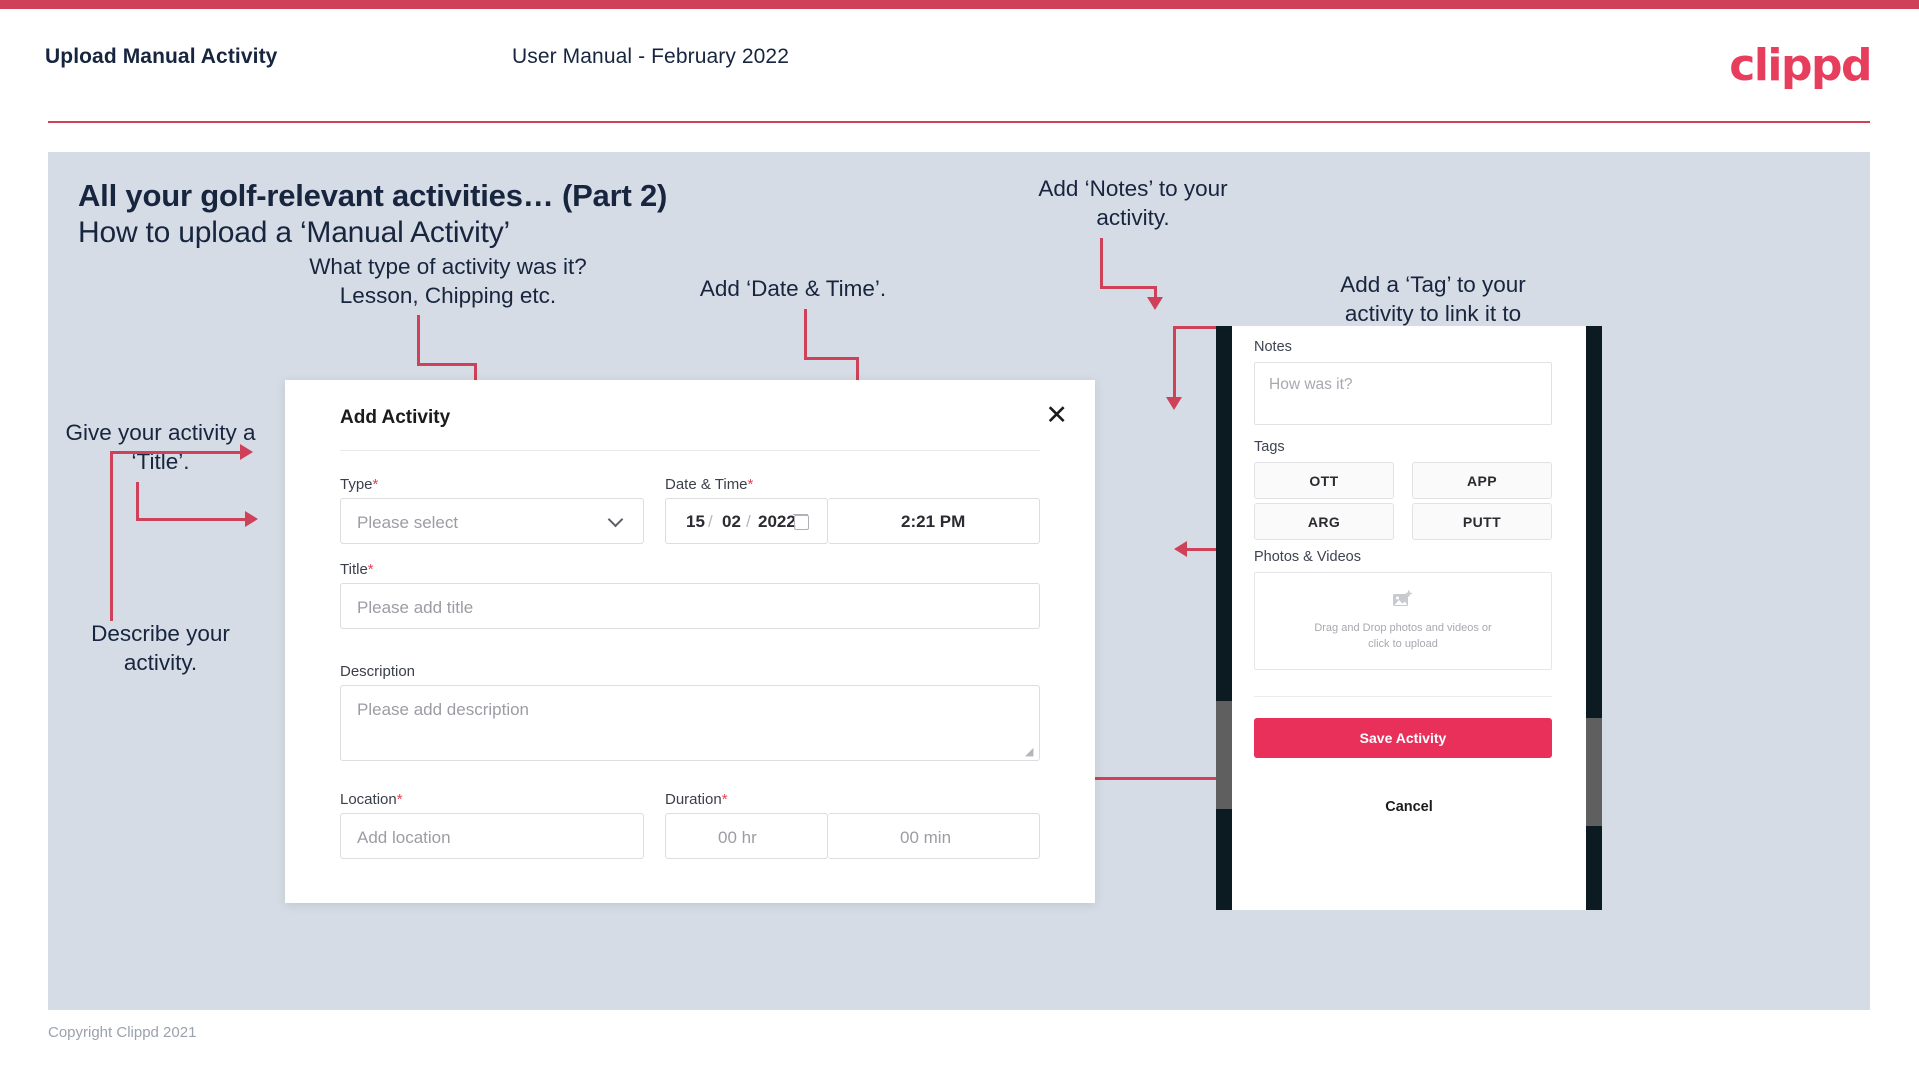 This screenshot has width=1919, height=1079. I want to click on type-required: *, so click(375, 484).